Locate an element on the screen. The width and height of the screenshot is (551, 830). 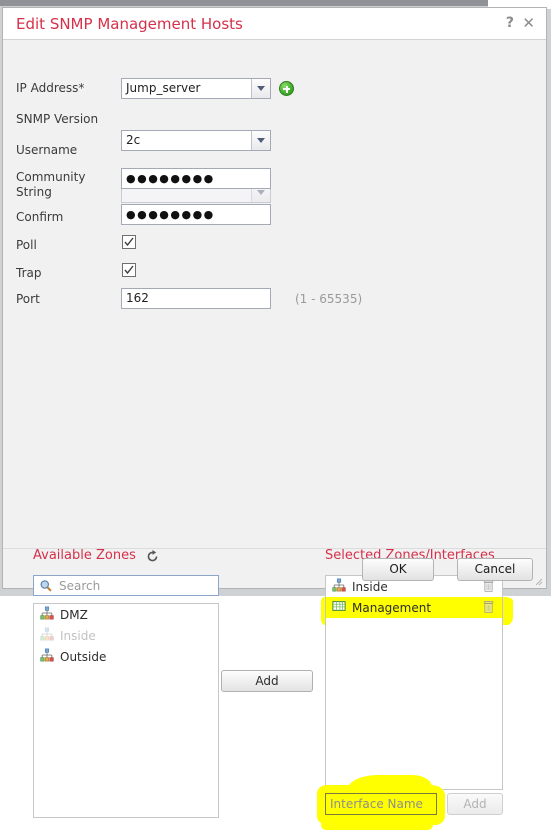
list-item: Inside is located at coordinates (126, 635).